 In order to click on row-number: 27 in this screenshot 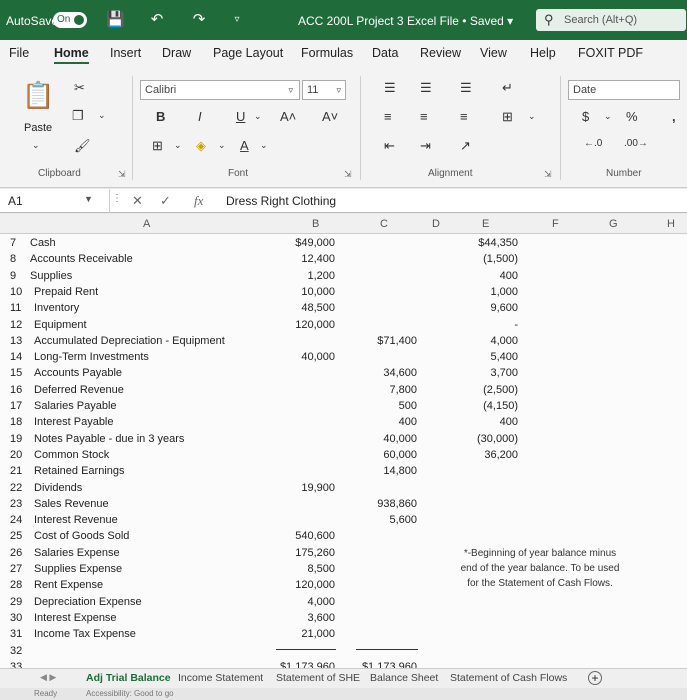, I will do `click(16, 569)`.